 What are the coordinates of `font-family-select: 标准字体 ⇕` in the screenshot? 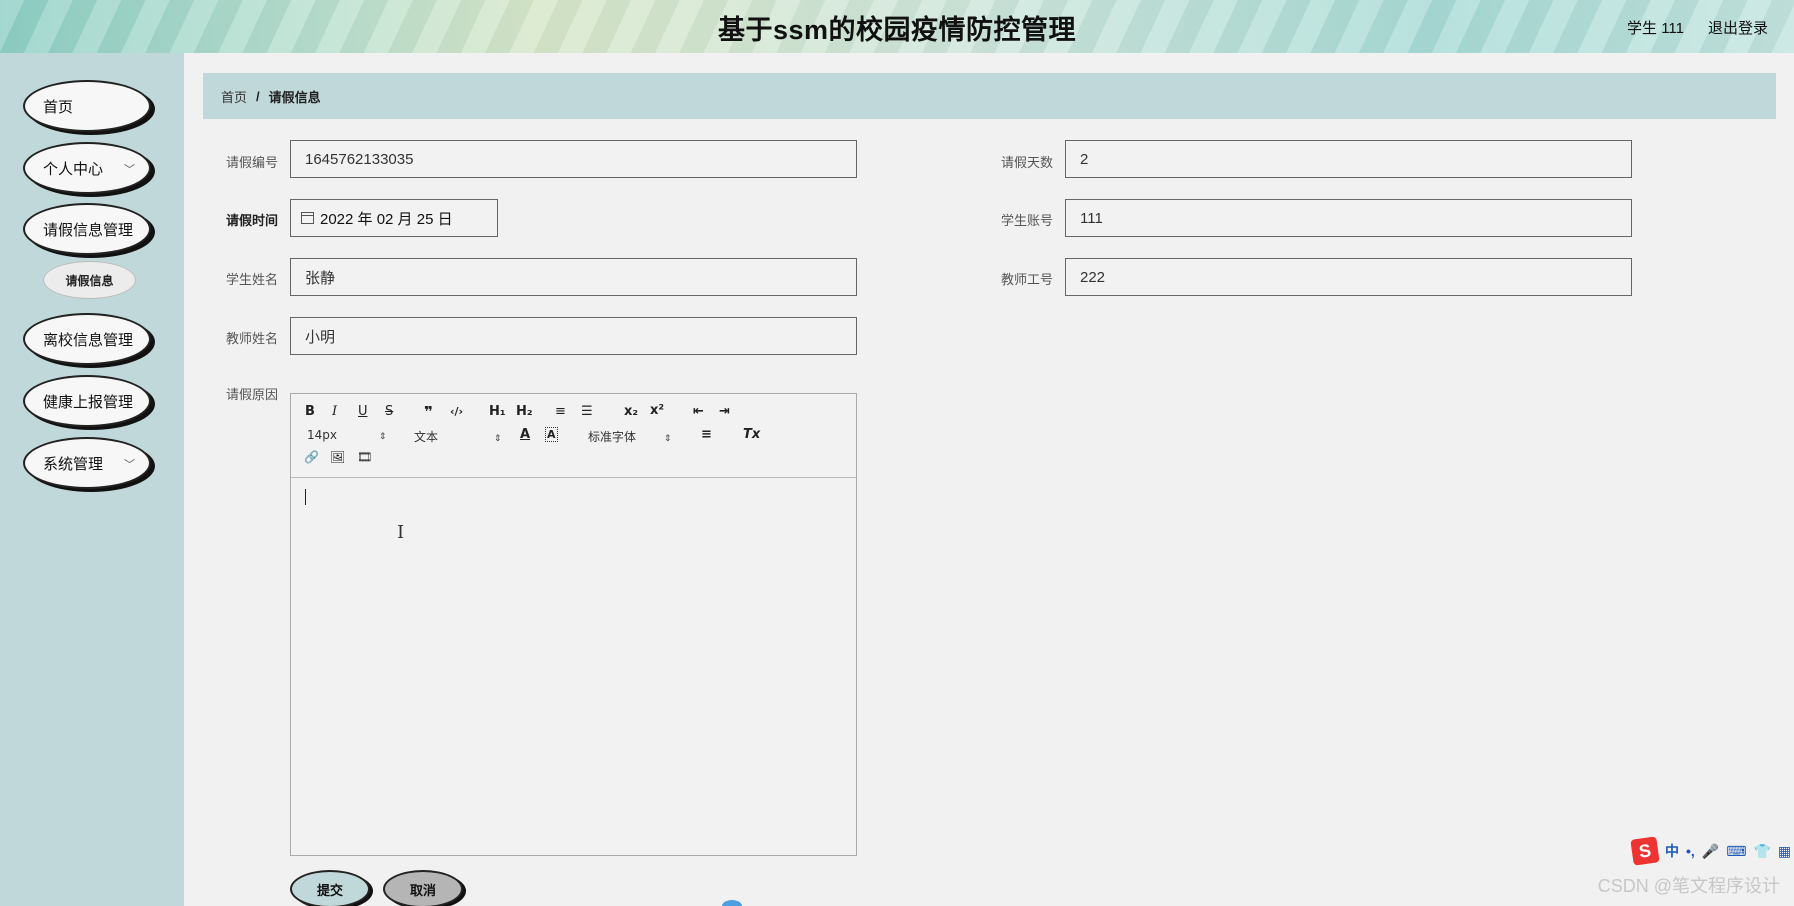 It's located at (629, 436).